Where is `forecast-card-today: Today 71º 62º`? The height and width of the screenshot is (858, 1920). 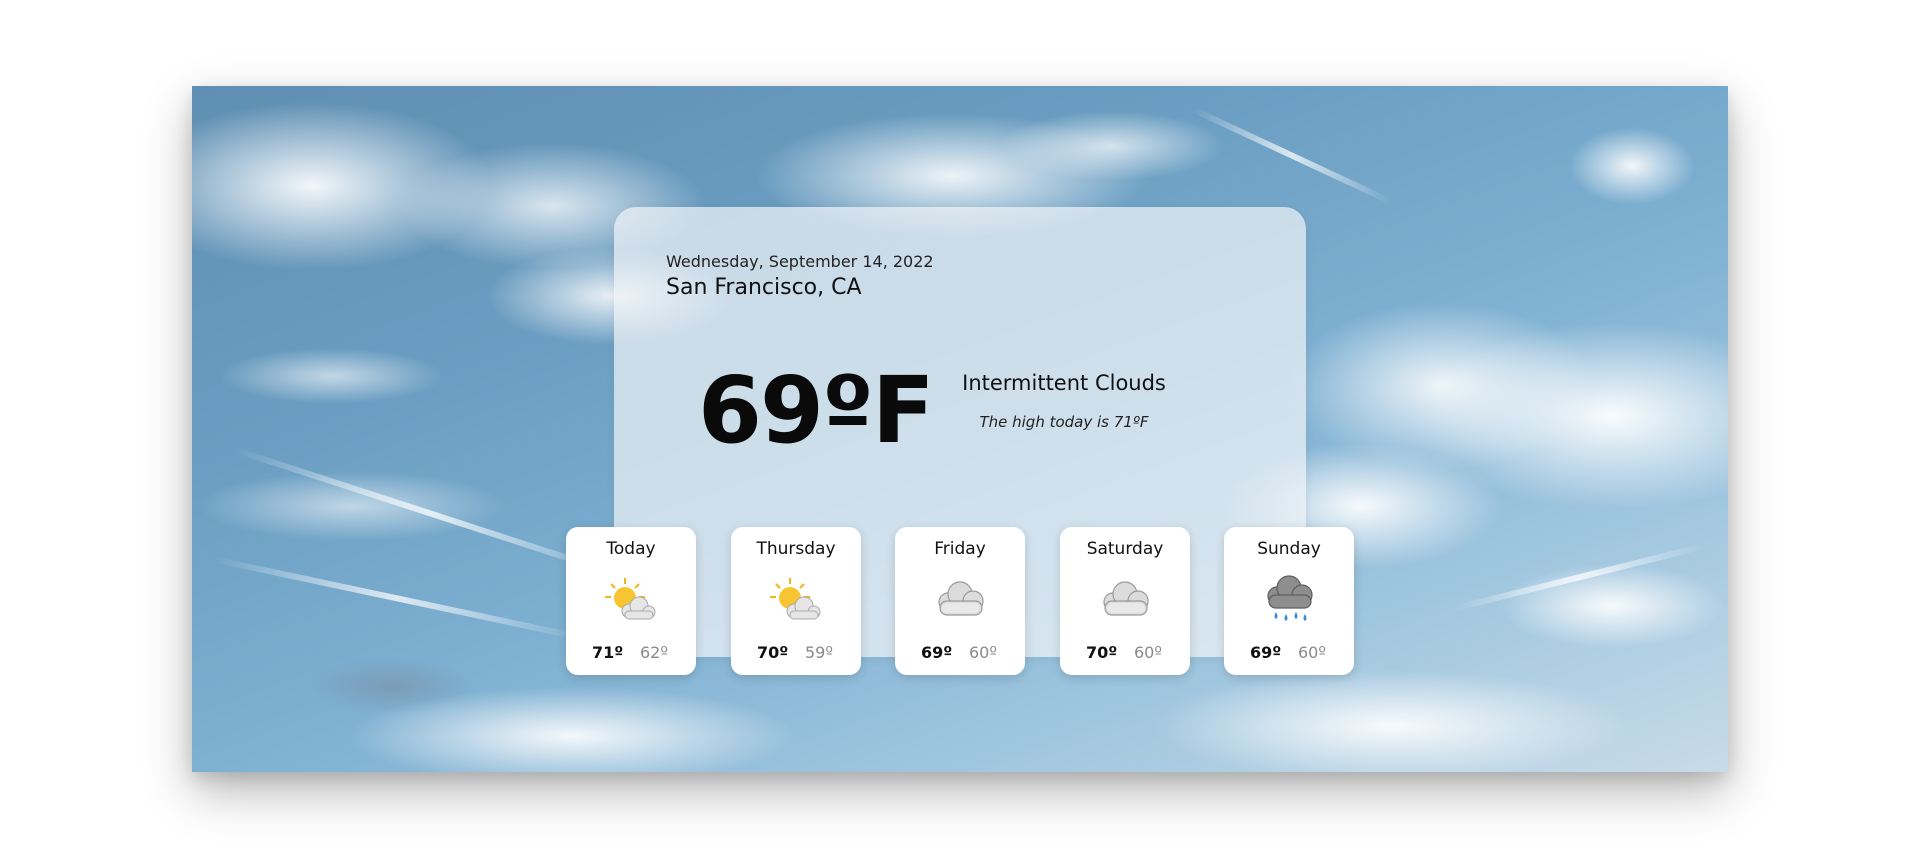
forecast-card-today: Today 71º 62º is located at coordinates (631, 601).